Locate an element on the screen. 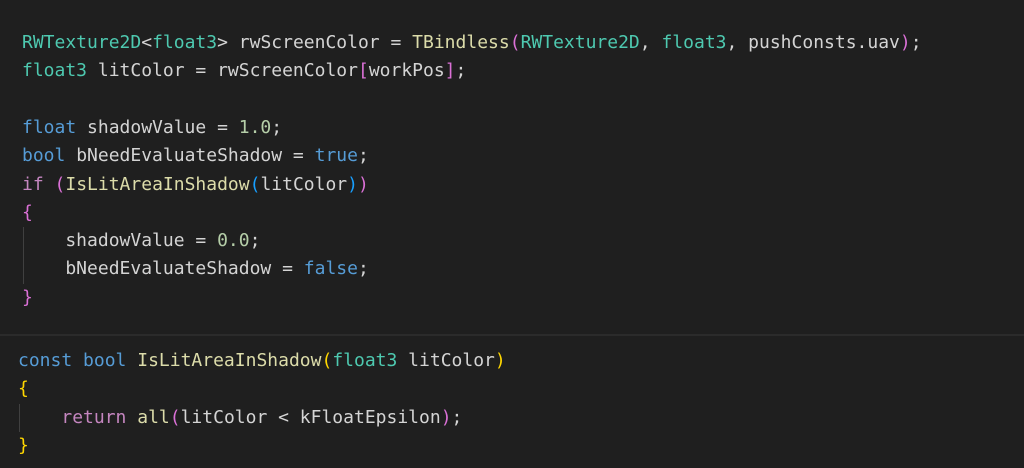 The image size is (1024, 468). code-line: float shadowValue = 1.0; is located at coordinates (152, 128).